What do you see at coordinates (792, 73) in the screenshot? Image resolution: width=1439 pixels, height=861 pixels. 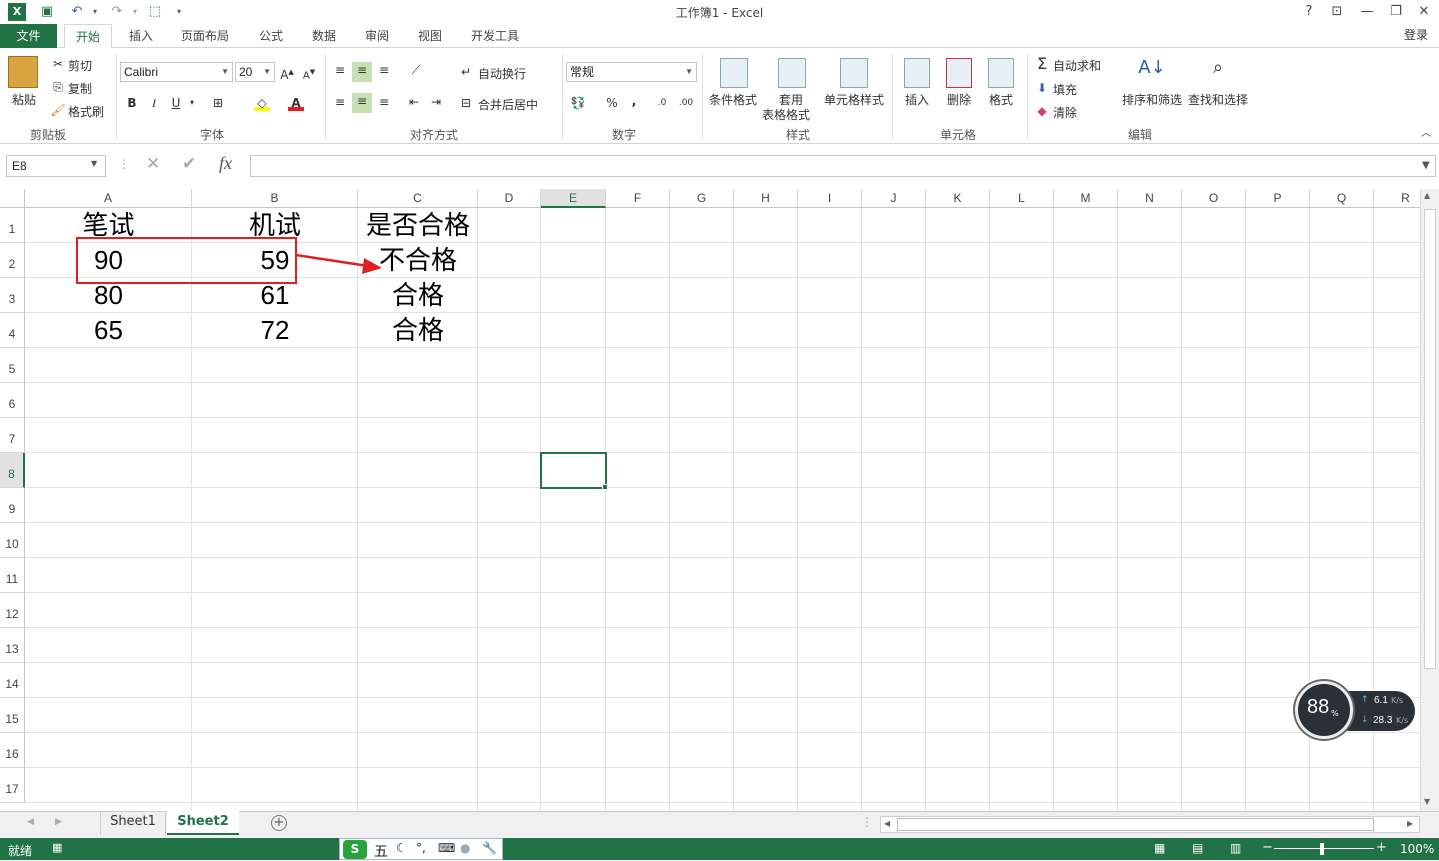 I see `format-as-table-icon` at bounding box center [792, 73].